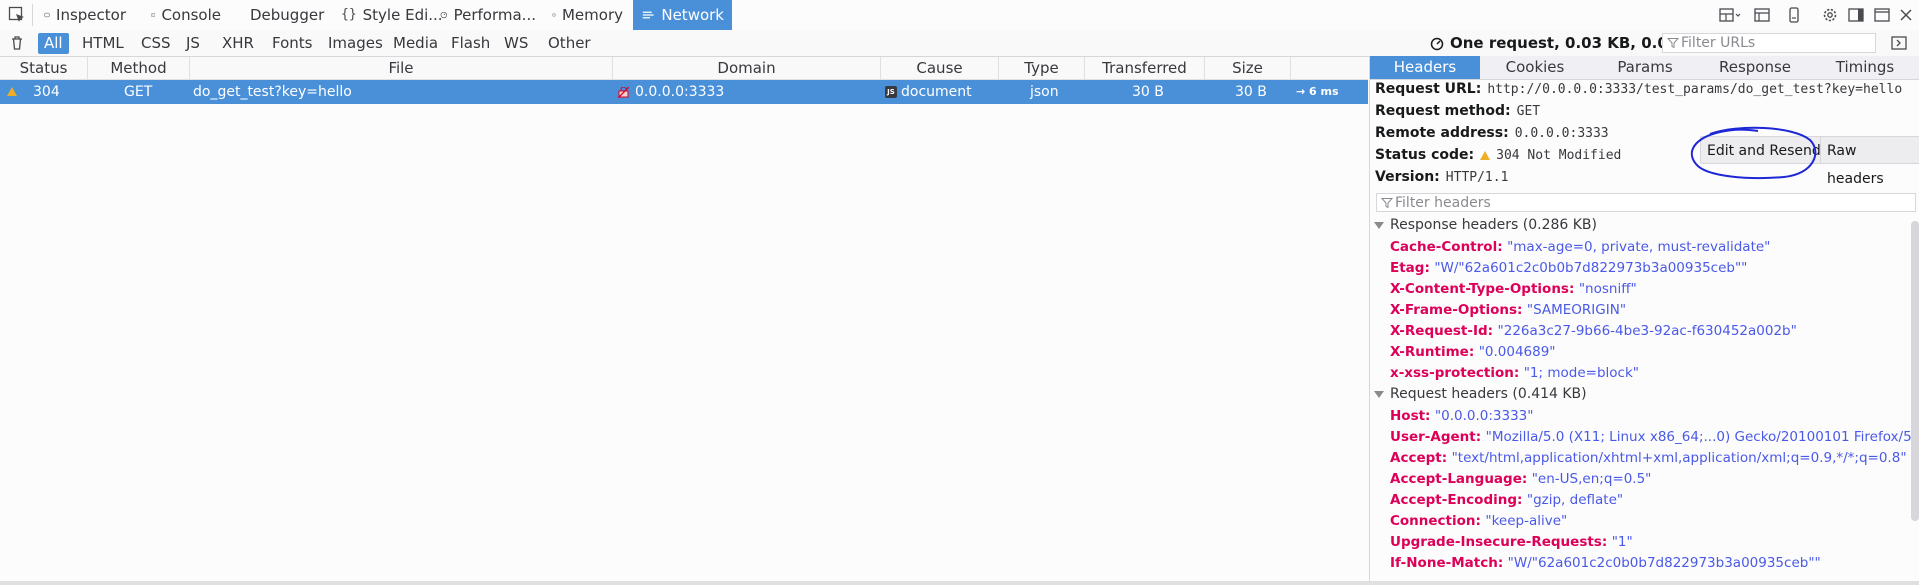 The width and height of the screenshot is (1919, 585). Describe the element at coordinates (186, 15) in the screenshot. I see `tab-console: Console` at that location.